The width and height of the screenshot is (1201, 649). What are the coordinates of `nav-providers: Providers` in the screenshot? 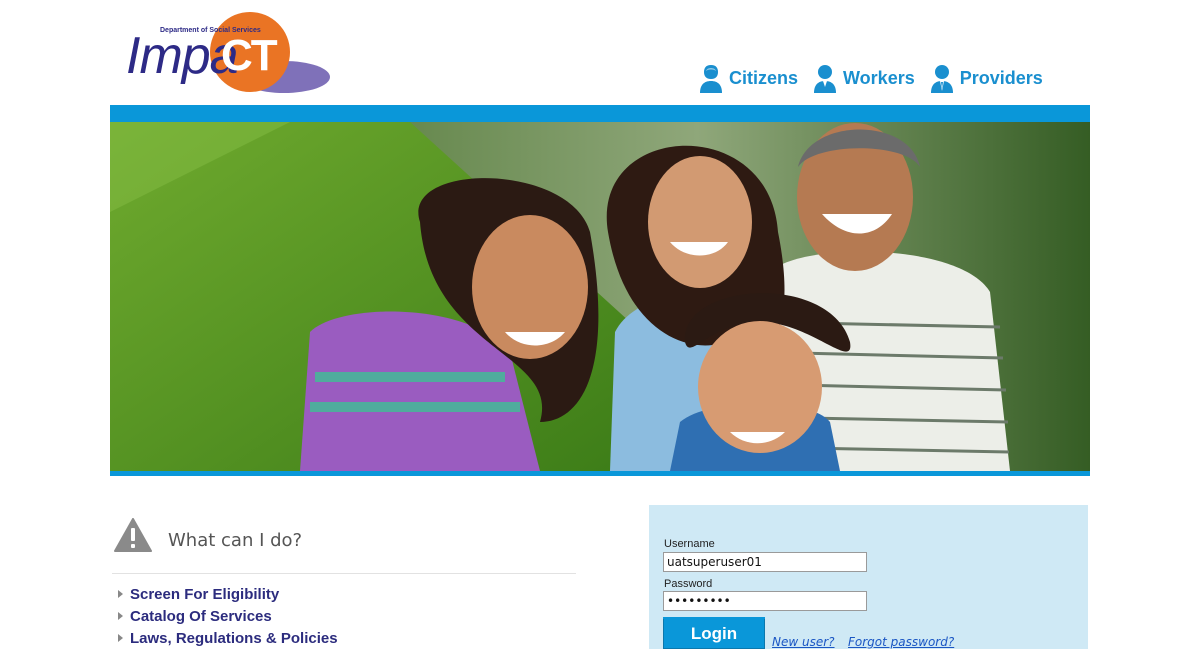 It's located at (986, 78).